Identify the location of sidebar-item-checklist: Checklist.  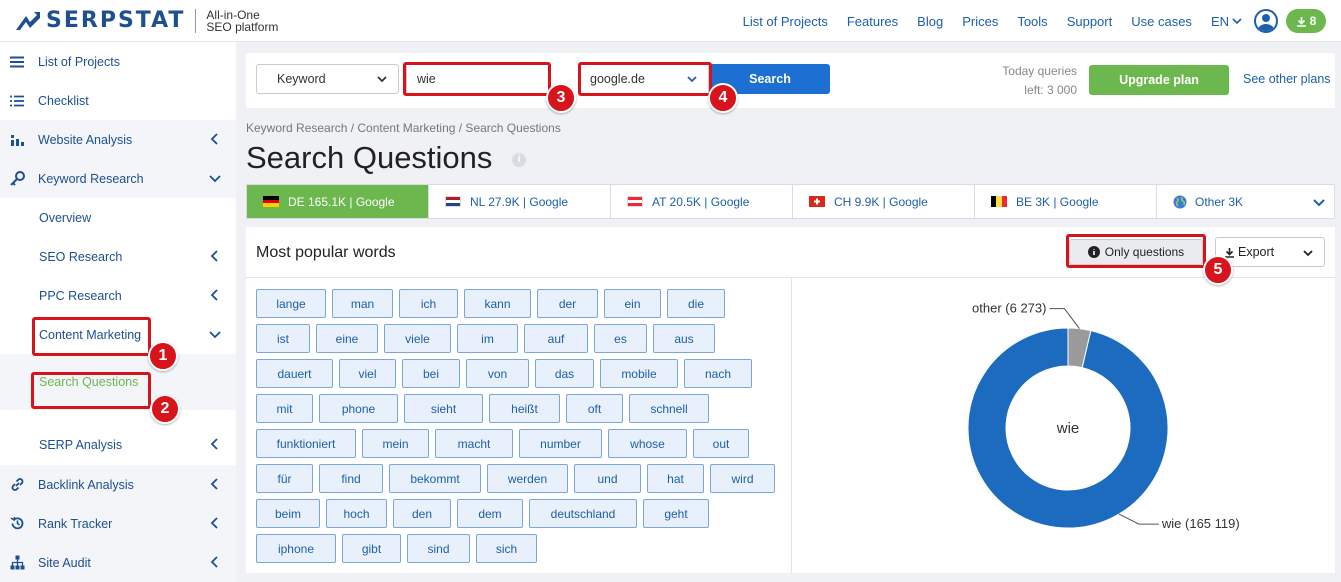
(118, 100).